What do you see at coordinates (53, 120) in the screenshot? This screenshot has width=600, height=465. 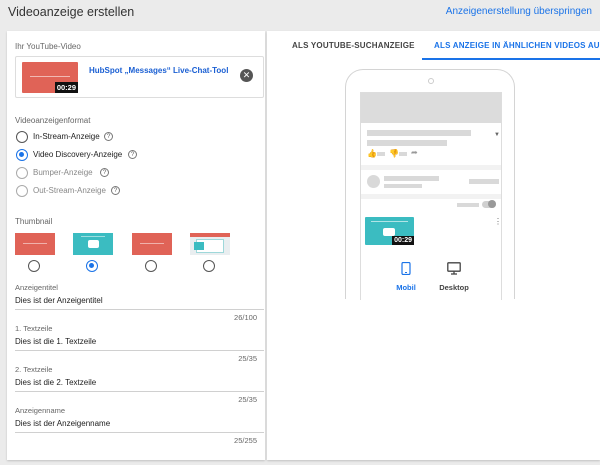 I see `format-section-label: Videoanzeigenformat` at bounding box center [53, 120].